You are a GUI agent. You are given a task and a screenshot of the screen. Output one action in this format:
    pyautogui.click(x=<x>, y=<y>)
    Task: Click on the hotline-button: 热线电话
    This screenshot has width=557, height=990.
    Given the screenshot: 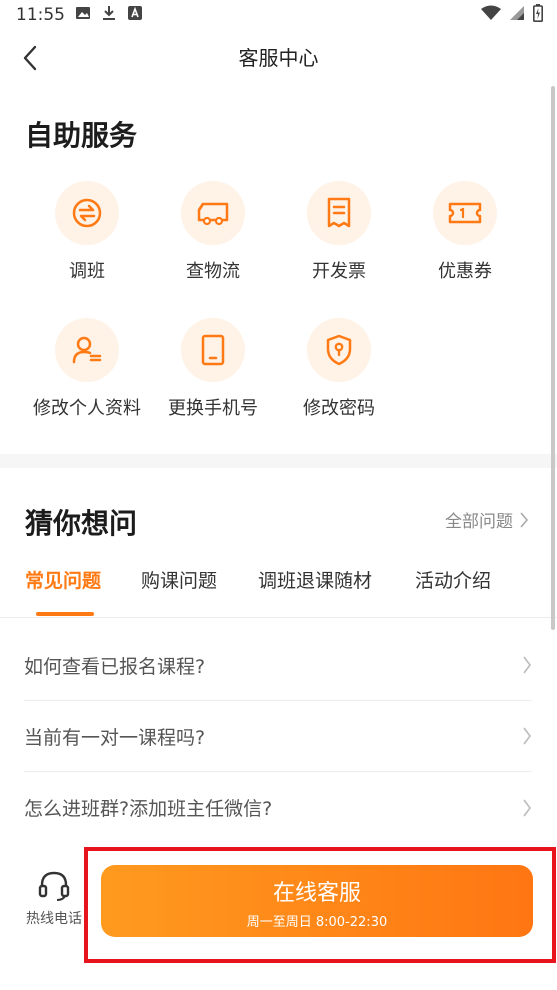 What is the action you would take?
    pyautogui.click(x=54, y=899)
    